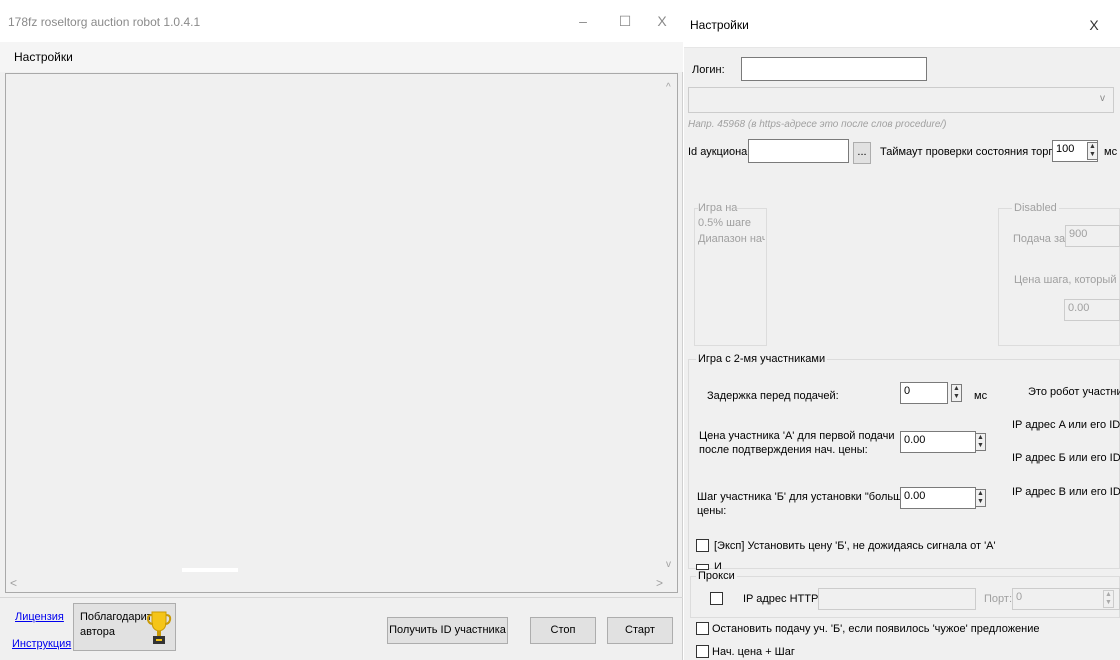  Describe the element at coordinates (924, 393) in the screenshot. I see `delay-input: 0` at that location.